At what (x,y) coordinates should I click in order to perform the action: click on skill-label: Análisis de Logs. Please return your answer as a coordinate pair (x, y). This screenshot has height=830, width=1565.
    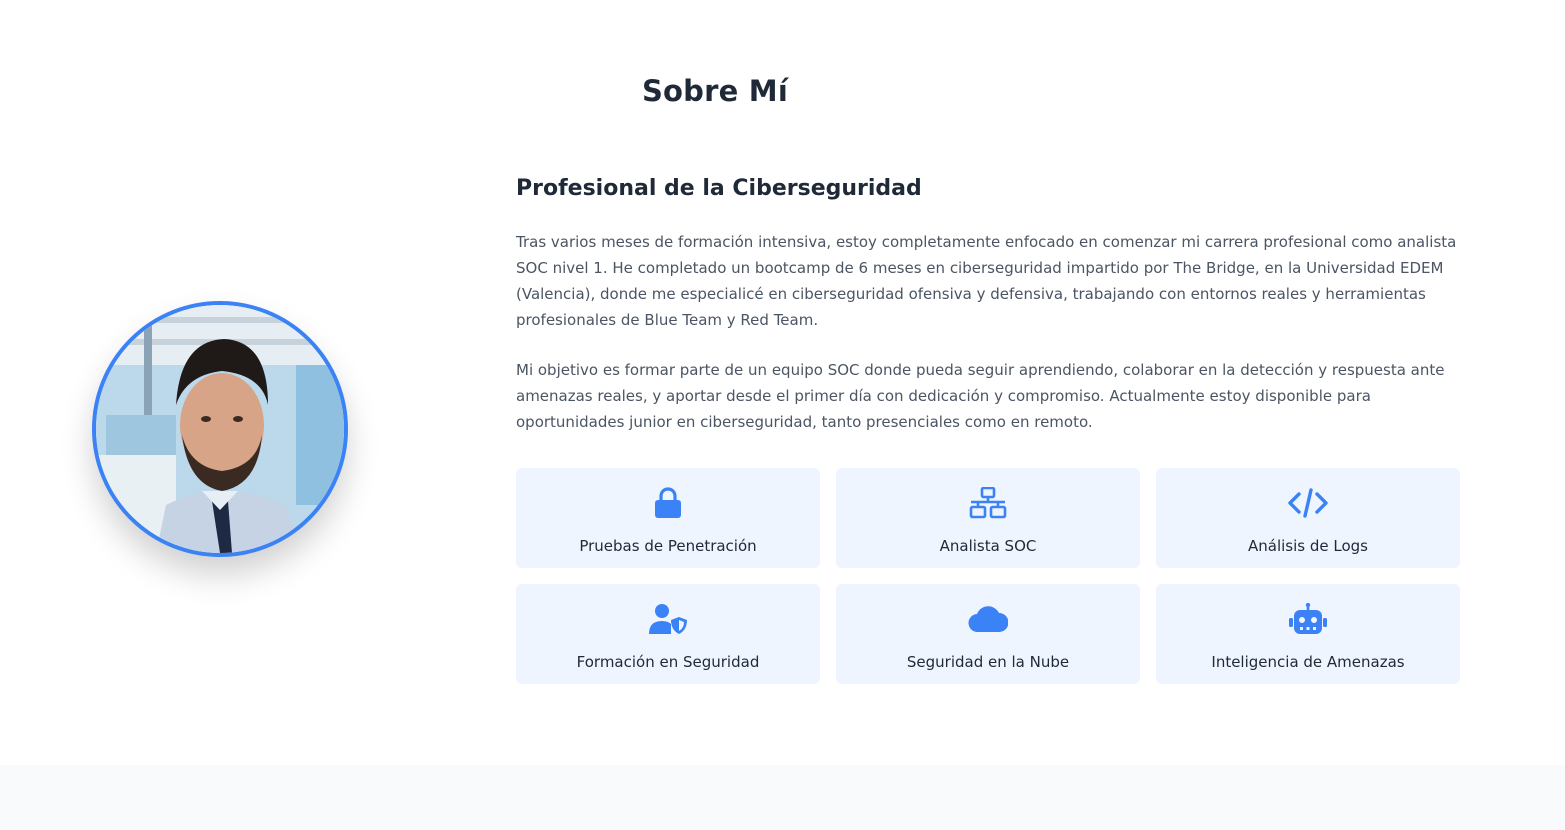
    Looking at the image, I should click on (1308, 546).